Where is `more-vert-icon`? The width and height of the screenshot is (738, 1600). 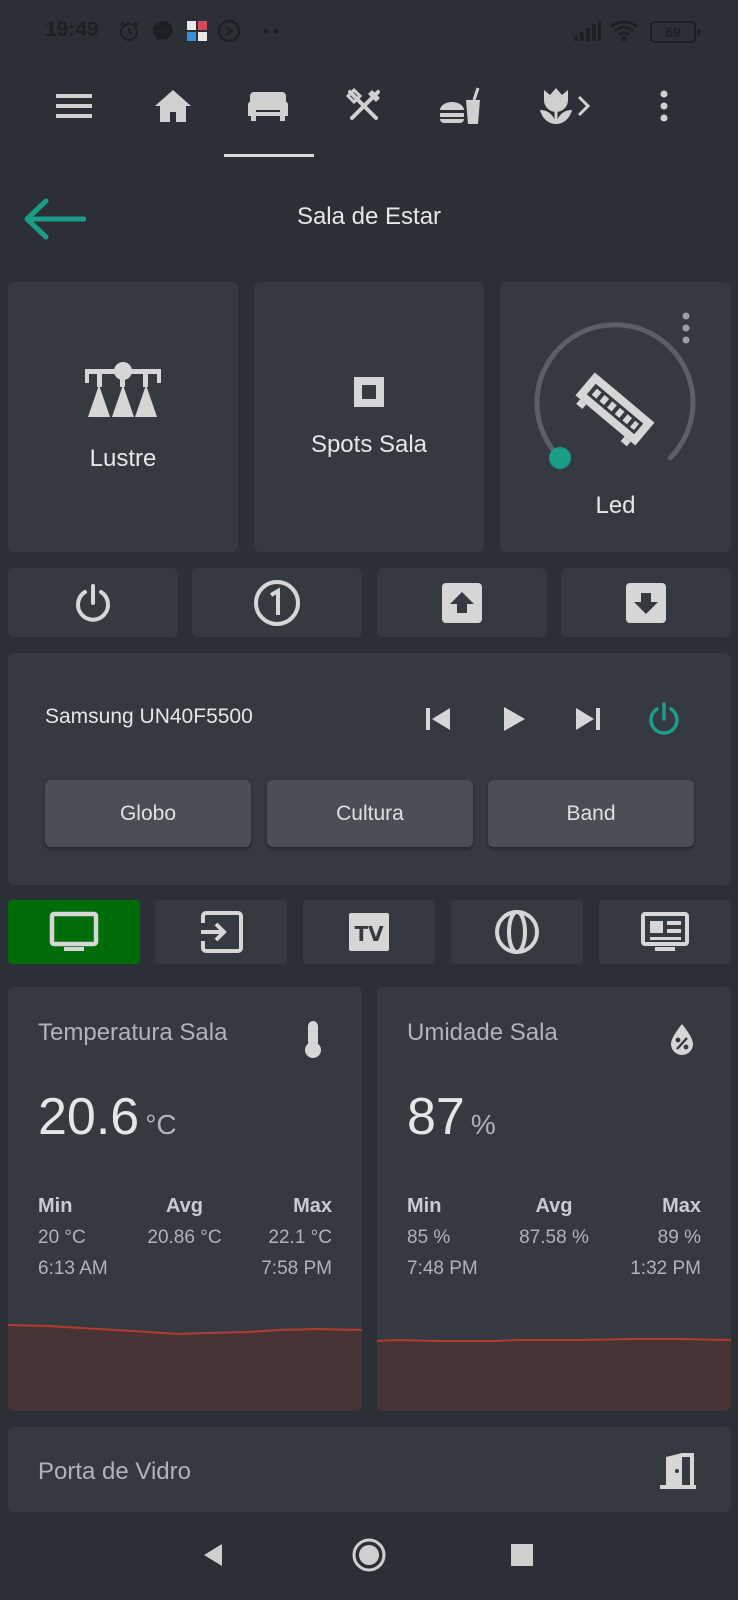 more-vert-icon is located at coordinates (664, 106).